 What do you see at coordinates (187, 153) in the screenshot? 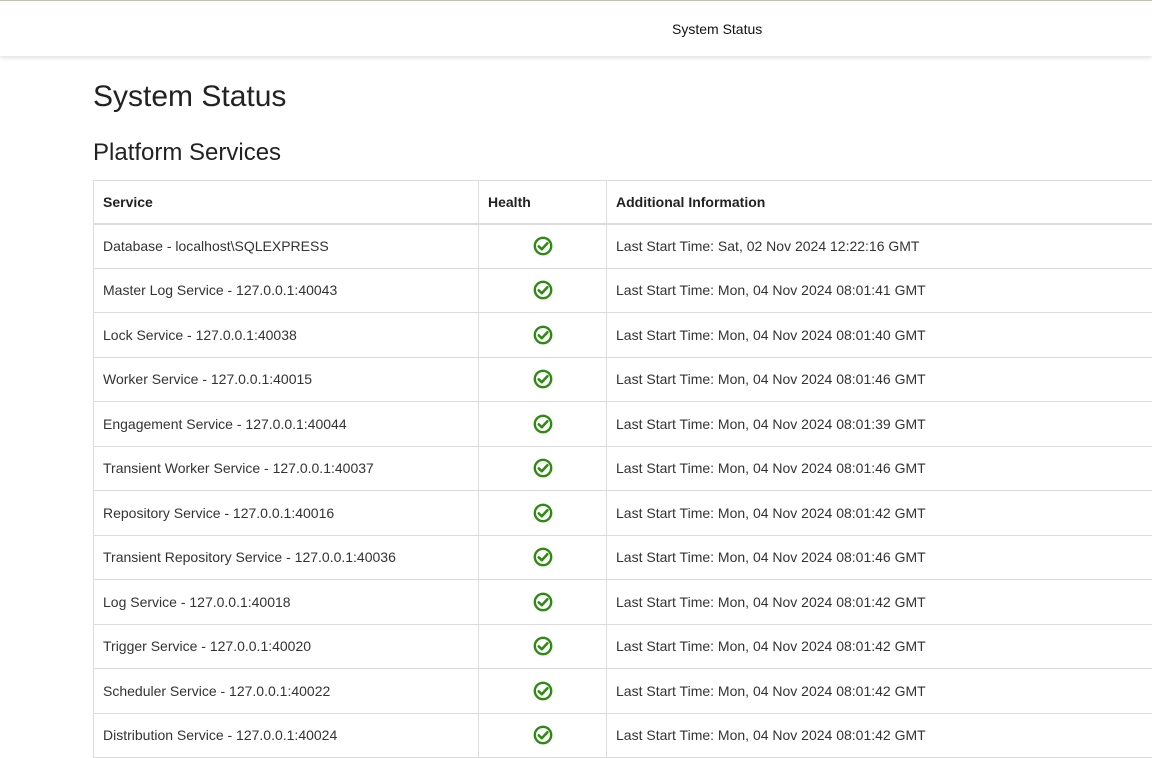
I see `section-title: Platform Services` at bounding box center [187, 153].